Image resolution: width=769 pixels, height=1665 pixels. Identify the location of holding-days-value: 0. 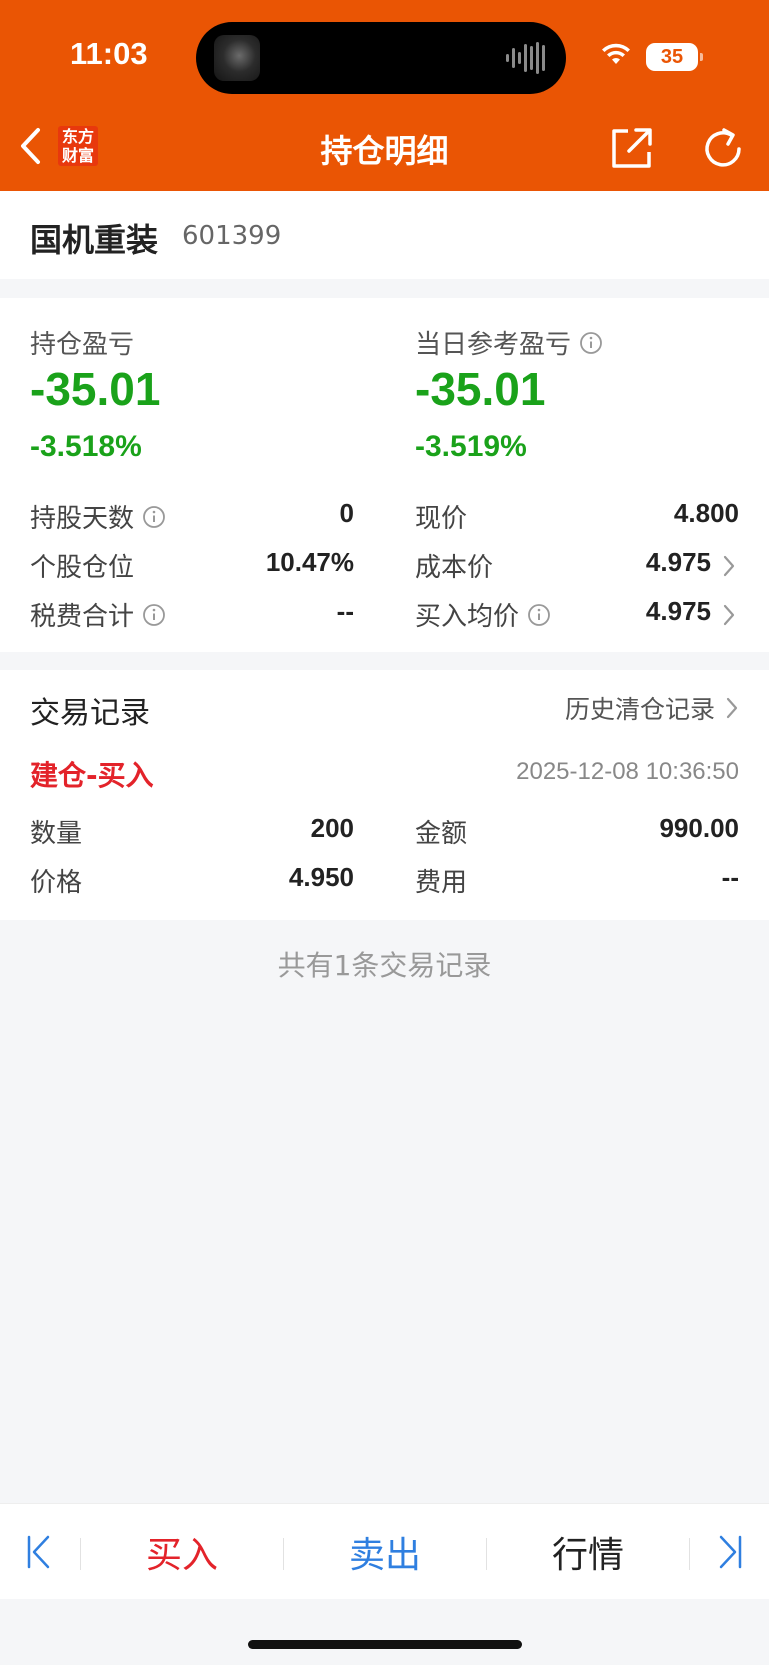
(346, 513).